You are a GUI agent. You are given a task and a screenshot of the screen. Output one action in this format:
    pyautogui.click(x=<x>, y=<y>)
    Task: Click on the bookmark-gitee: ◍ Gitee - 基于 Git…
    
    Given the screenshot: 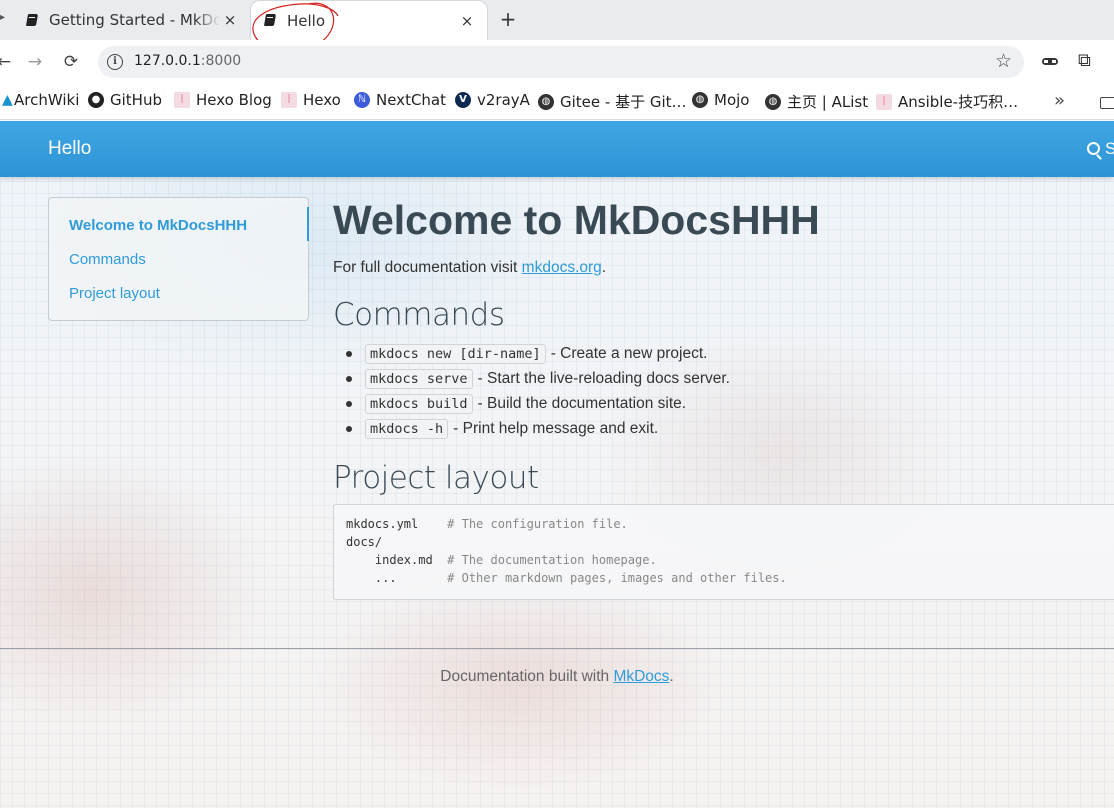 What is the action you would take?
    pyautogui.click(x=612, y=101)
    